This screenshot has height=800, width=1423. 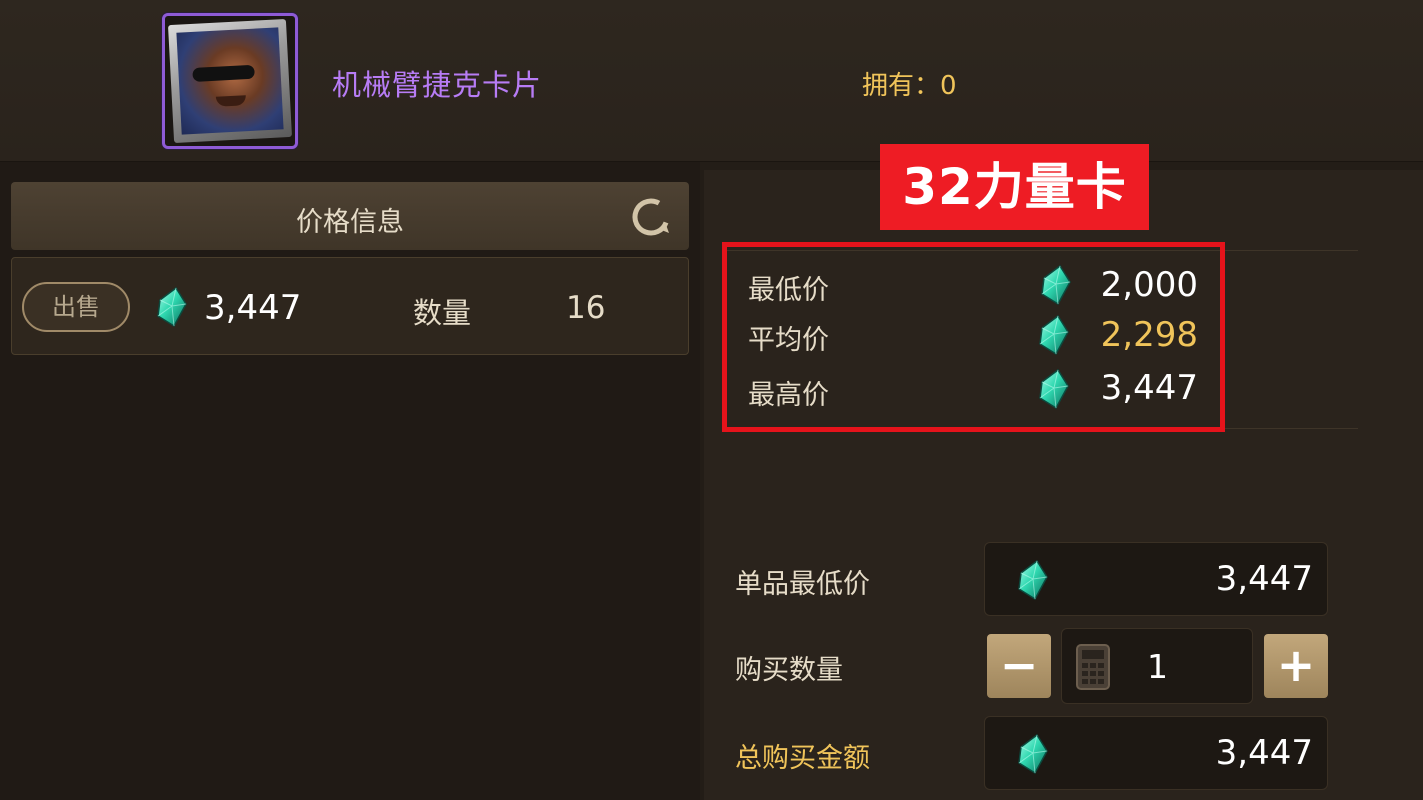 I want to click on faded-background-shape, so click(x=132, y=450).